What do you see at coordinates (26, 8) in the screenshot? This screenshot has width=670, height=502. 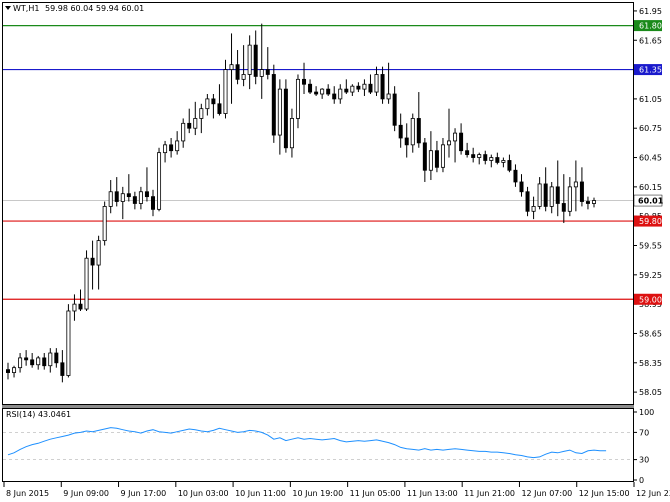 I see `symbol-timeframe: WT,H1` at bounding box center [26, 8].